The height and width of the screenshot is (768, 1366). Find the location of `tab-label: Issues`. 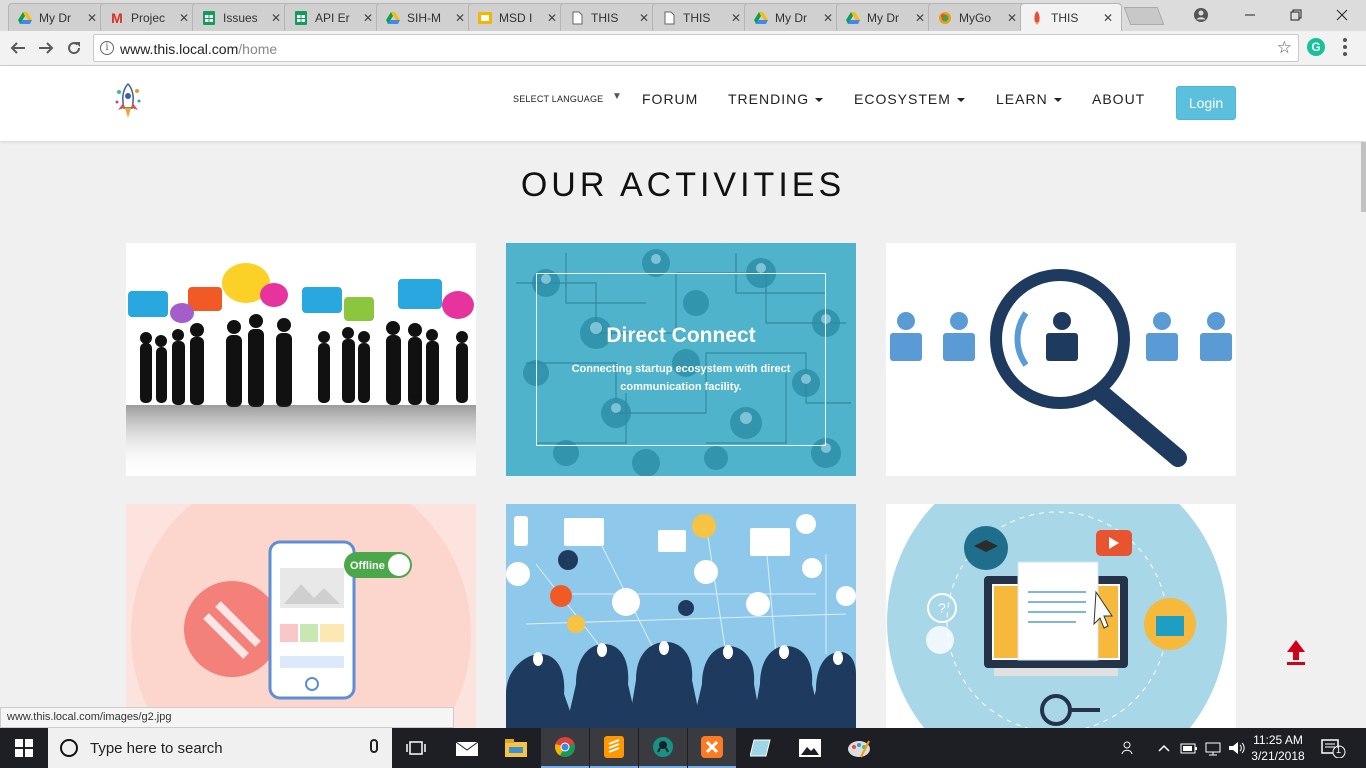

tab-label: Issues is located at coordinates (240, 17).